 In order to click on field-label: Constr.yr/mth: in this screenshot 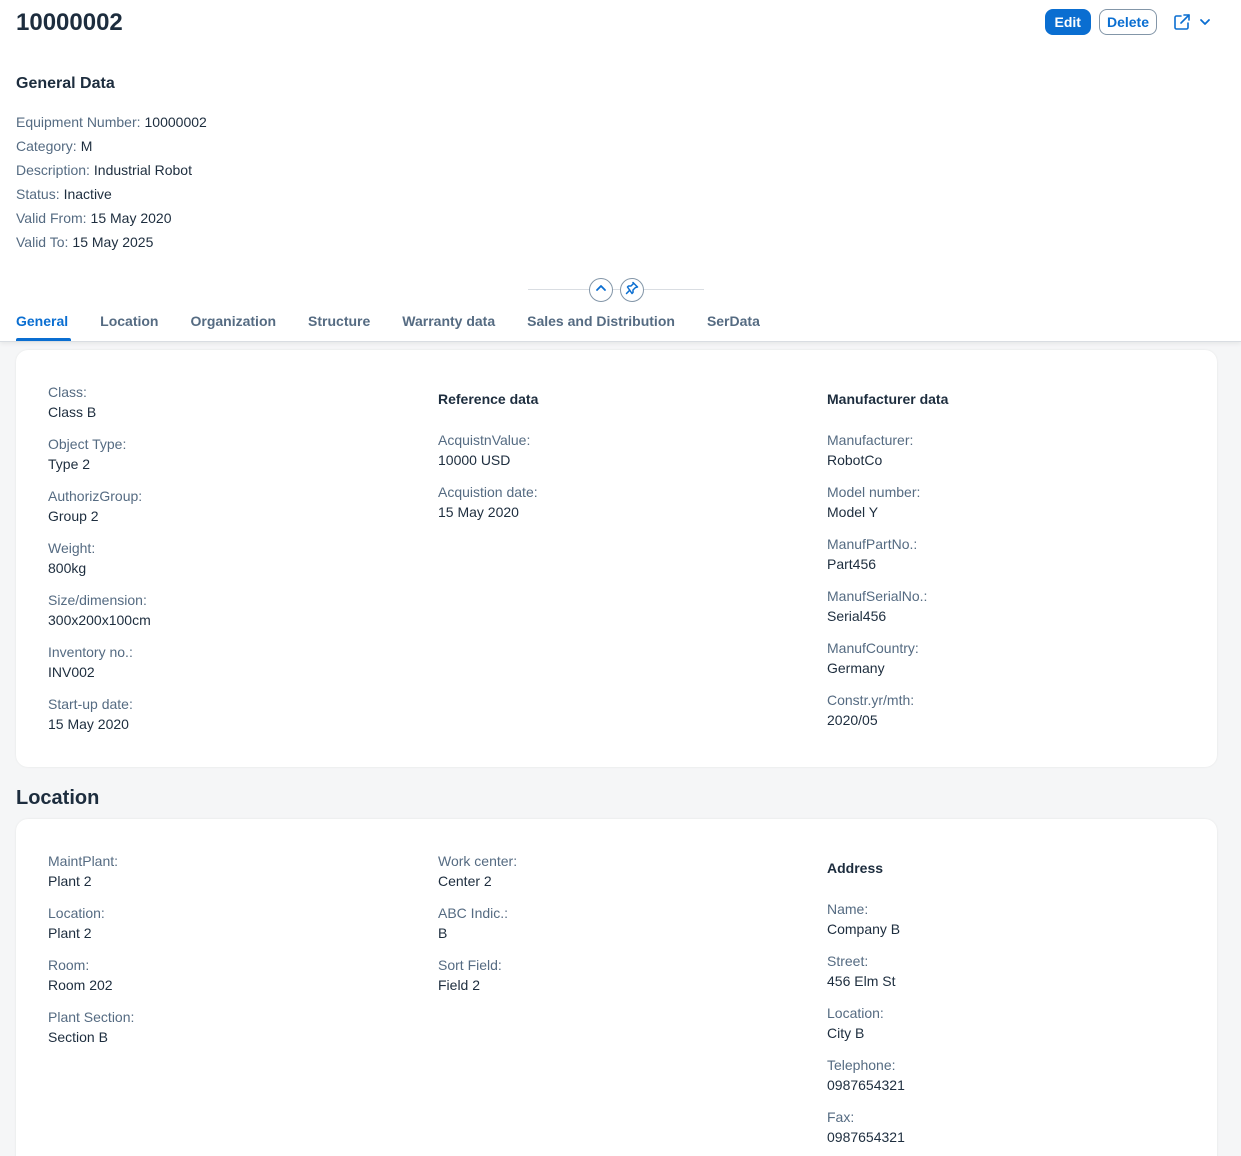, I will do `click(871, 700)`.